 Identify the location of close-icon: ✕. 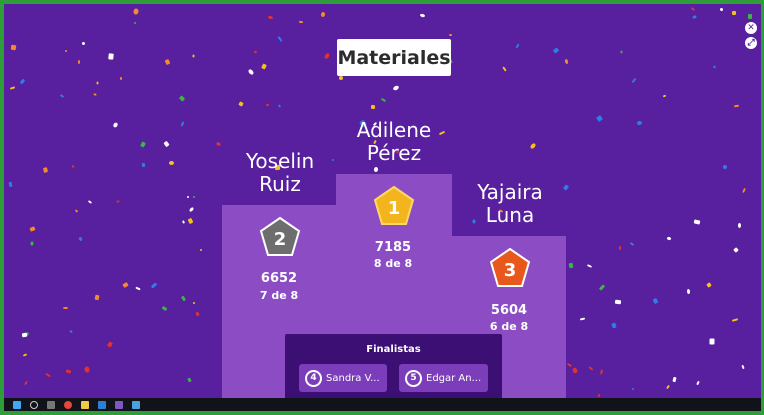
(751, 28).